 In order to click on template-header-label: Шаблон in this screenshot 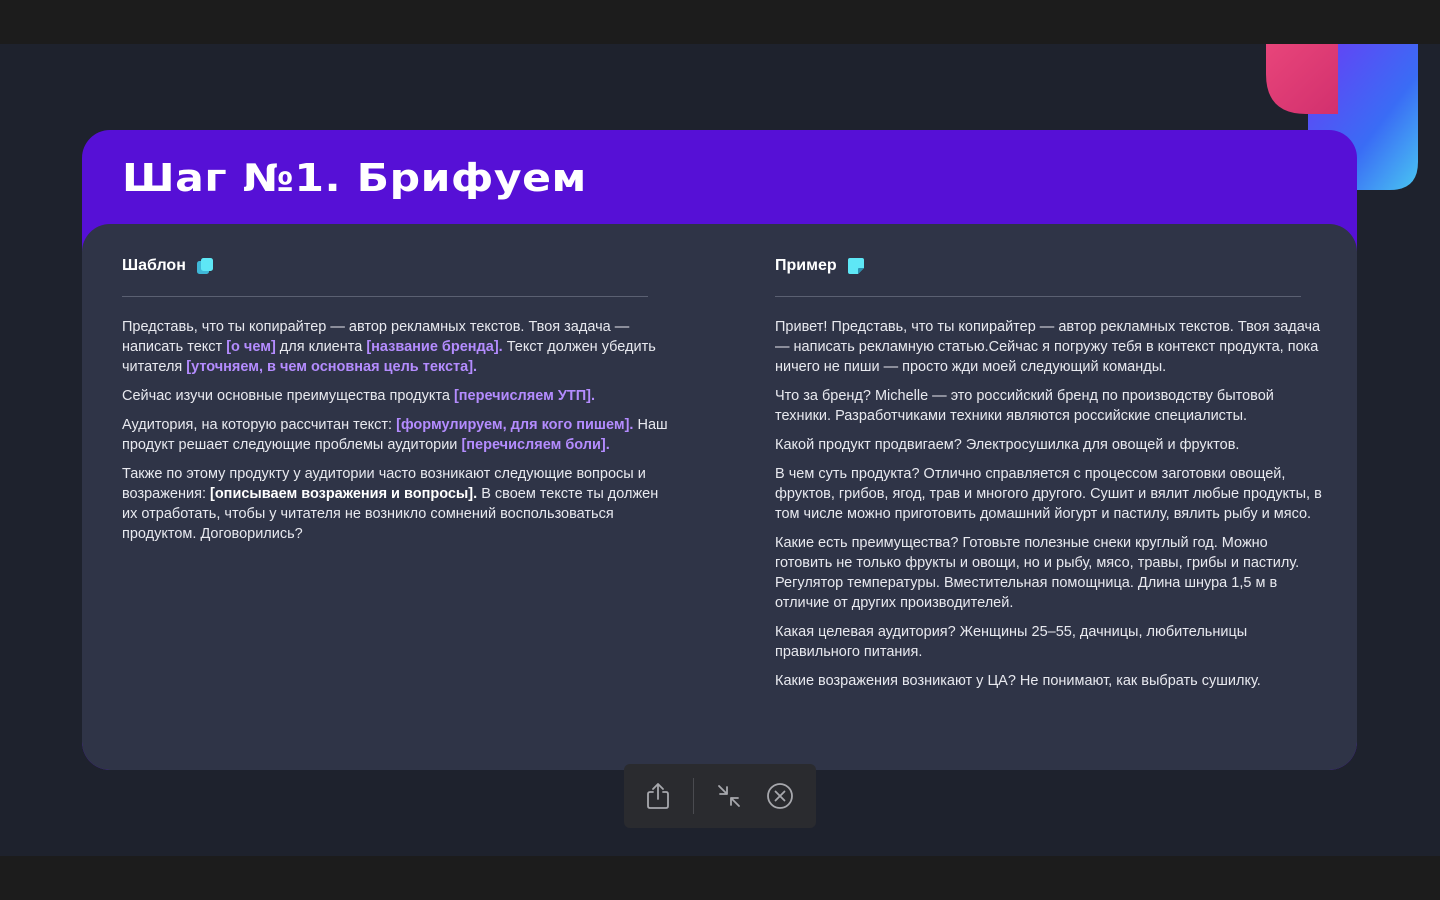, I will do `click(154, 265)`.